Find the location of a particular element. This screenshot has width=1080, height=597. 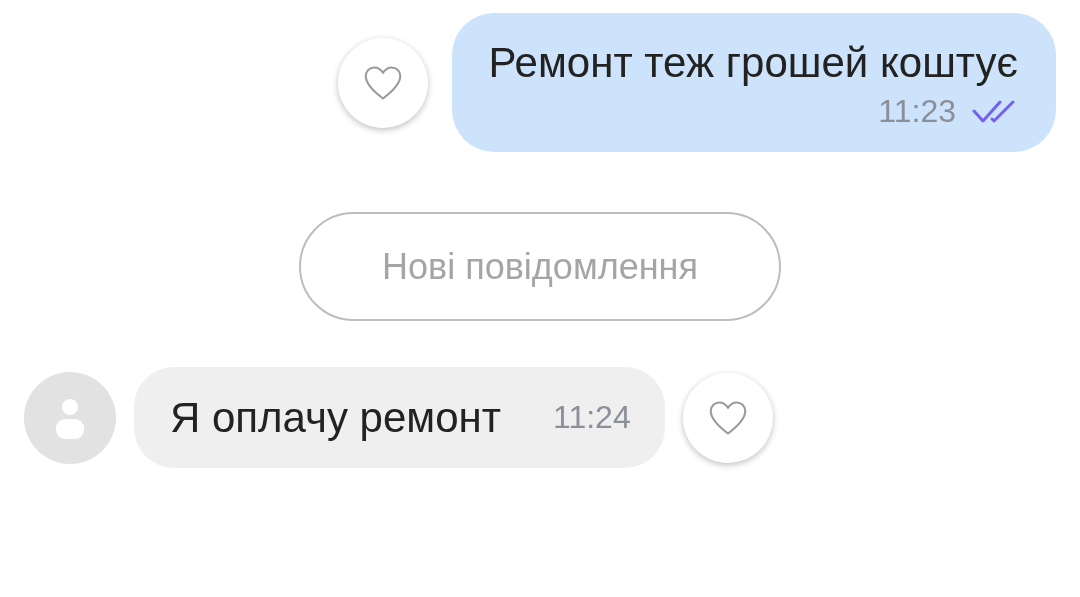

message-time: 11:23 is located at coordinates (917, 111).